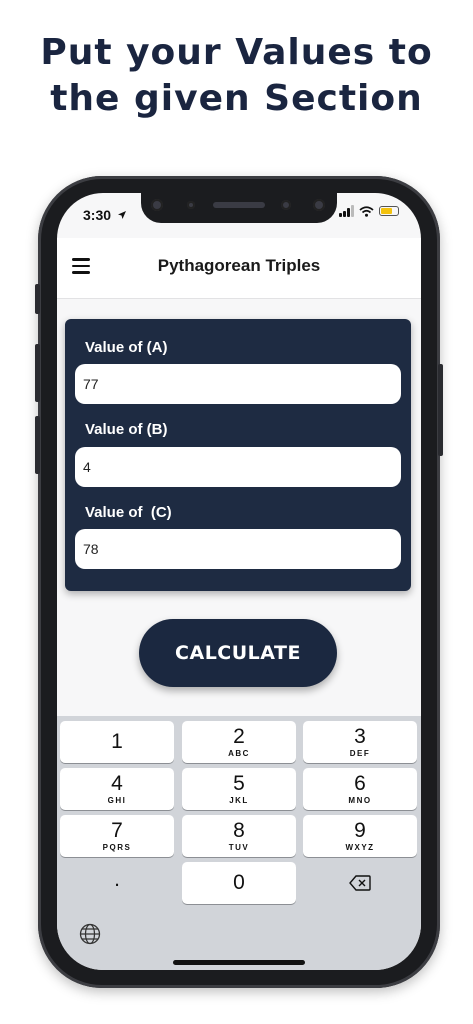 The width and height of the screenshot is (473, 1024). What do you see at coordinates (238, 549) in the screenshot?
I see `value-c-input` at bounding box center [238, 549].